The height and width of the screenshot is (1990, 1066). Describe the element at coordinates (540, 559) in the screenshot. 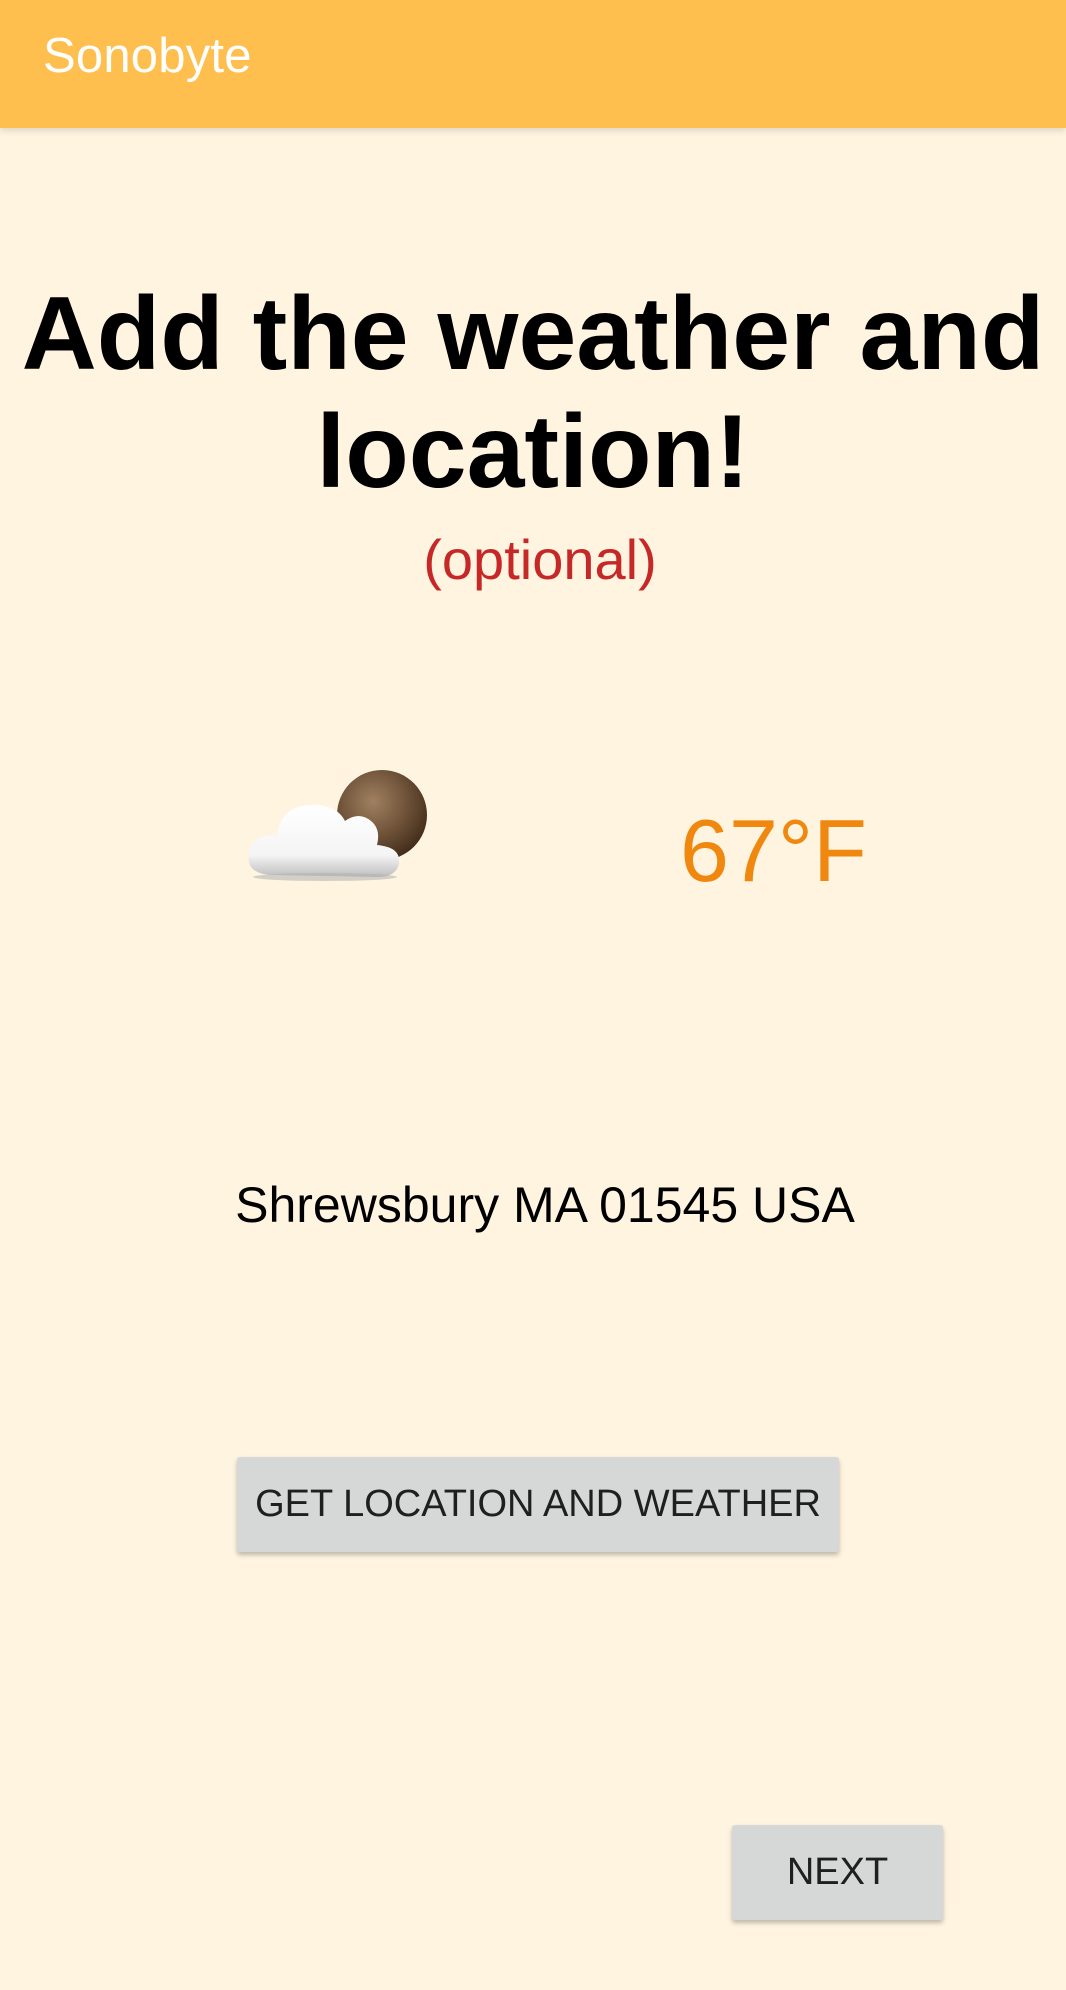

I see `optional-note: (optional)` at that location.